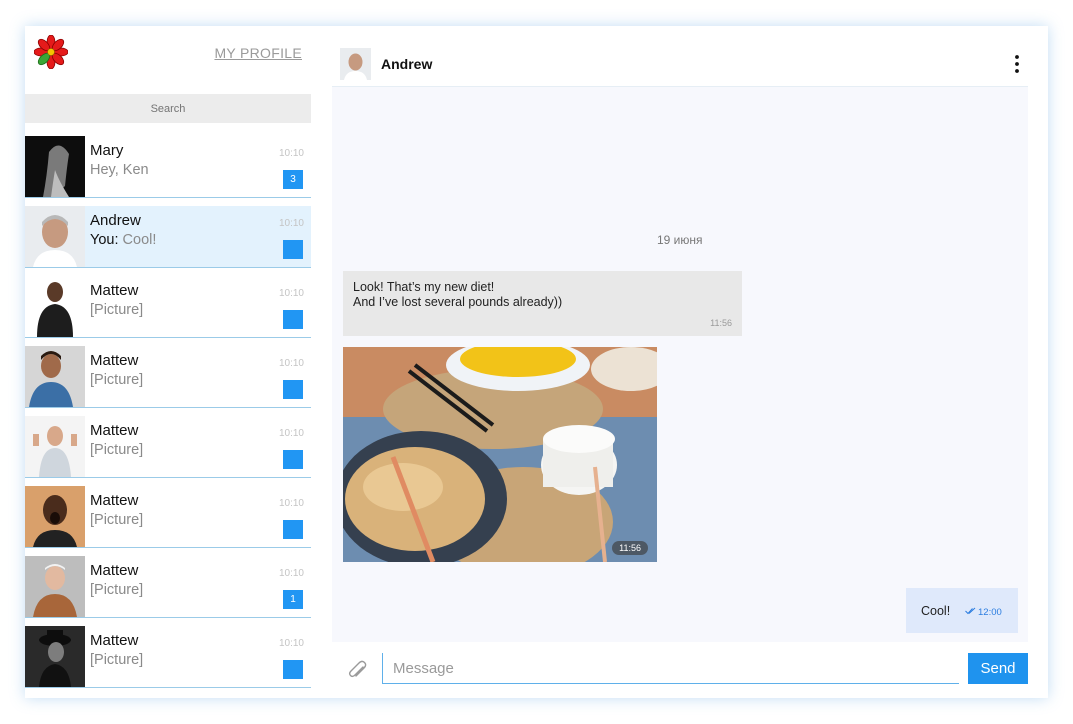 The height and width of the screenshot is (724, 1073). Describe the element at coordinates (355, 64) in the screenshot. I see `contact-avatar` at that location.